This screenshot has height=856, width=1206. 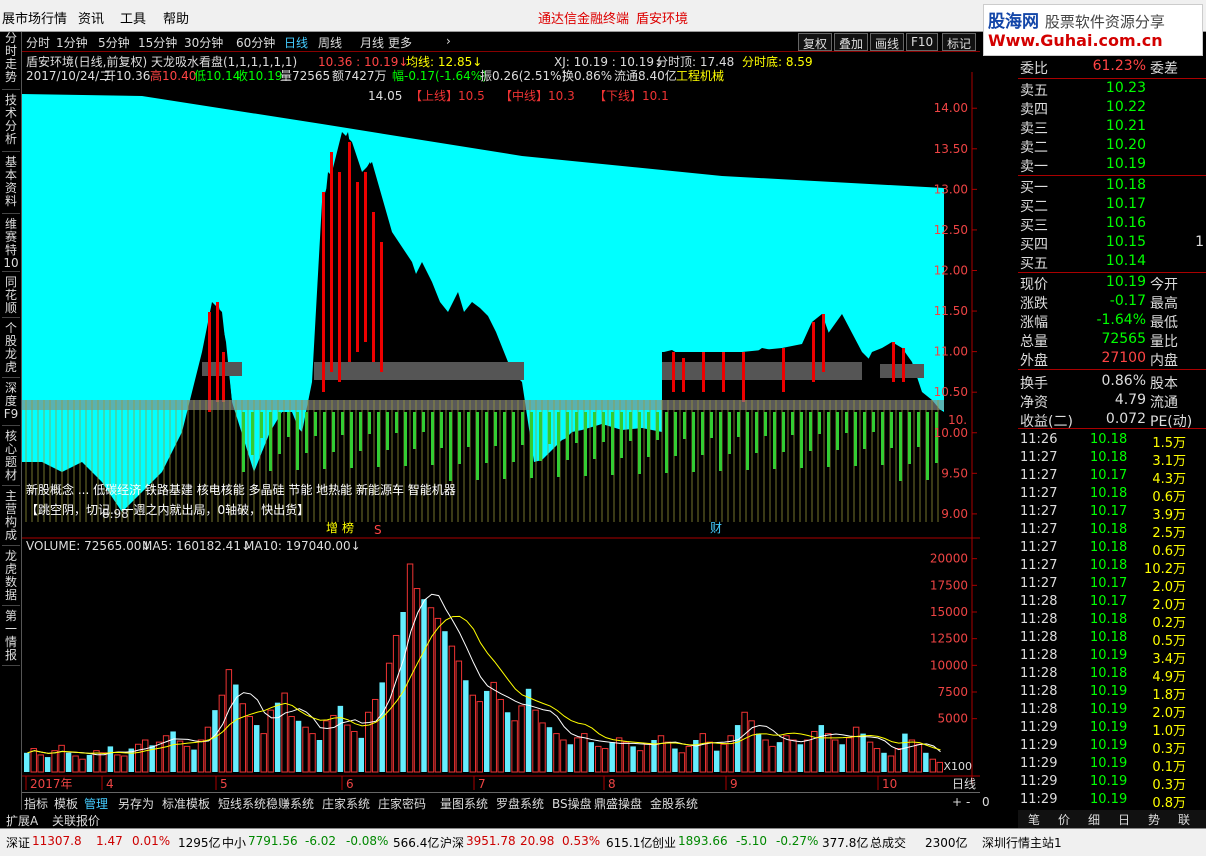 What do you see at coordinates (1112, 272) in the screenshot?
I see `divider` at bounding box center [1112, 272].